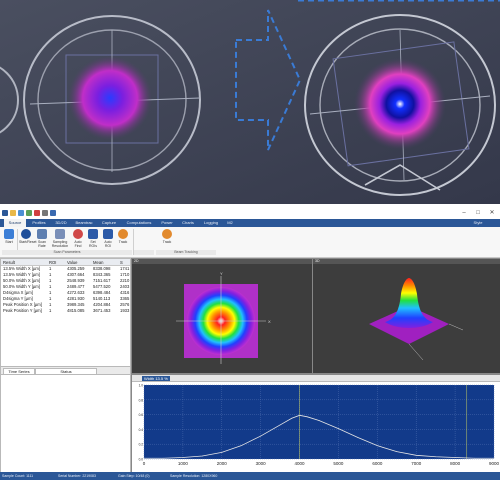  I want to click on tab-capture: Capture, so click(109, 223).